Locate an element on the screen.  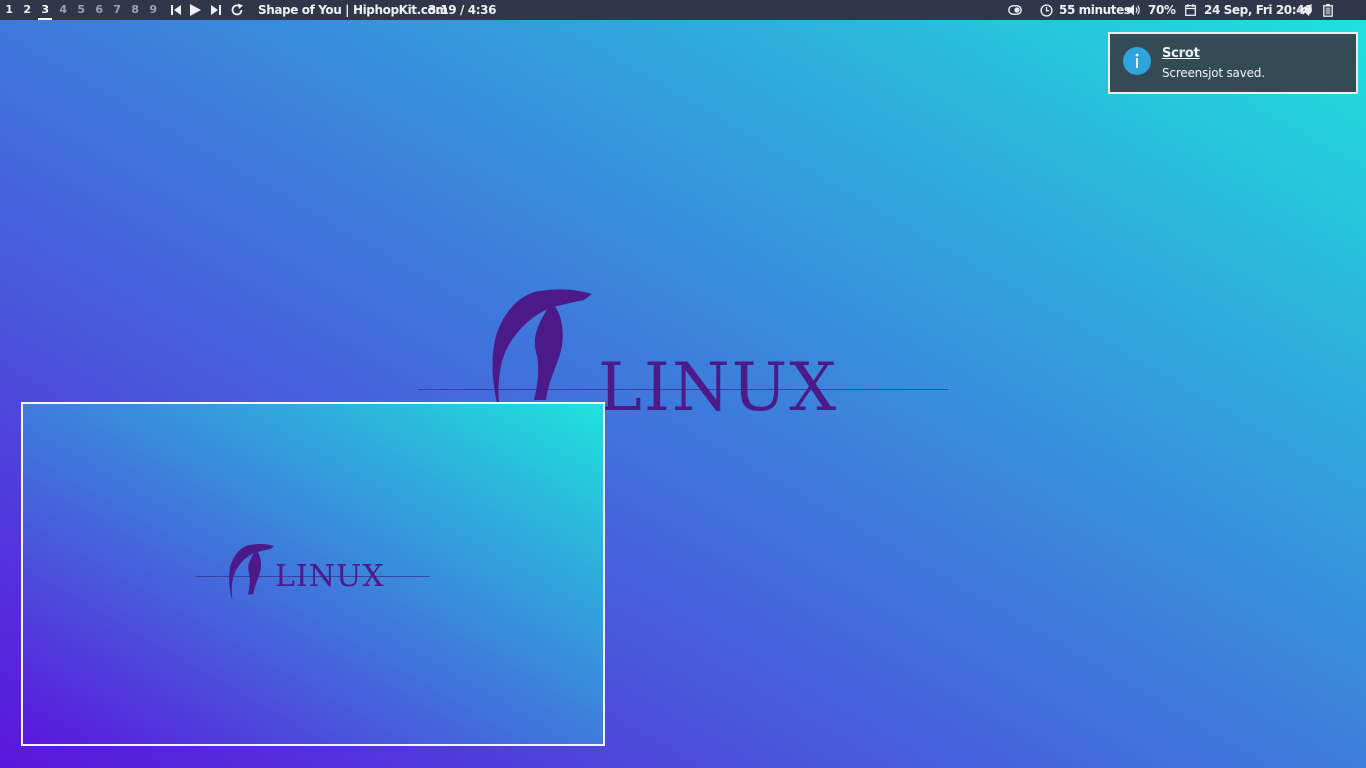
notification-title: Scrot is located at coordinates (1181, 53).